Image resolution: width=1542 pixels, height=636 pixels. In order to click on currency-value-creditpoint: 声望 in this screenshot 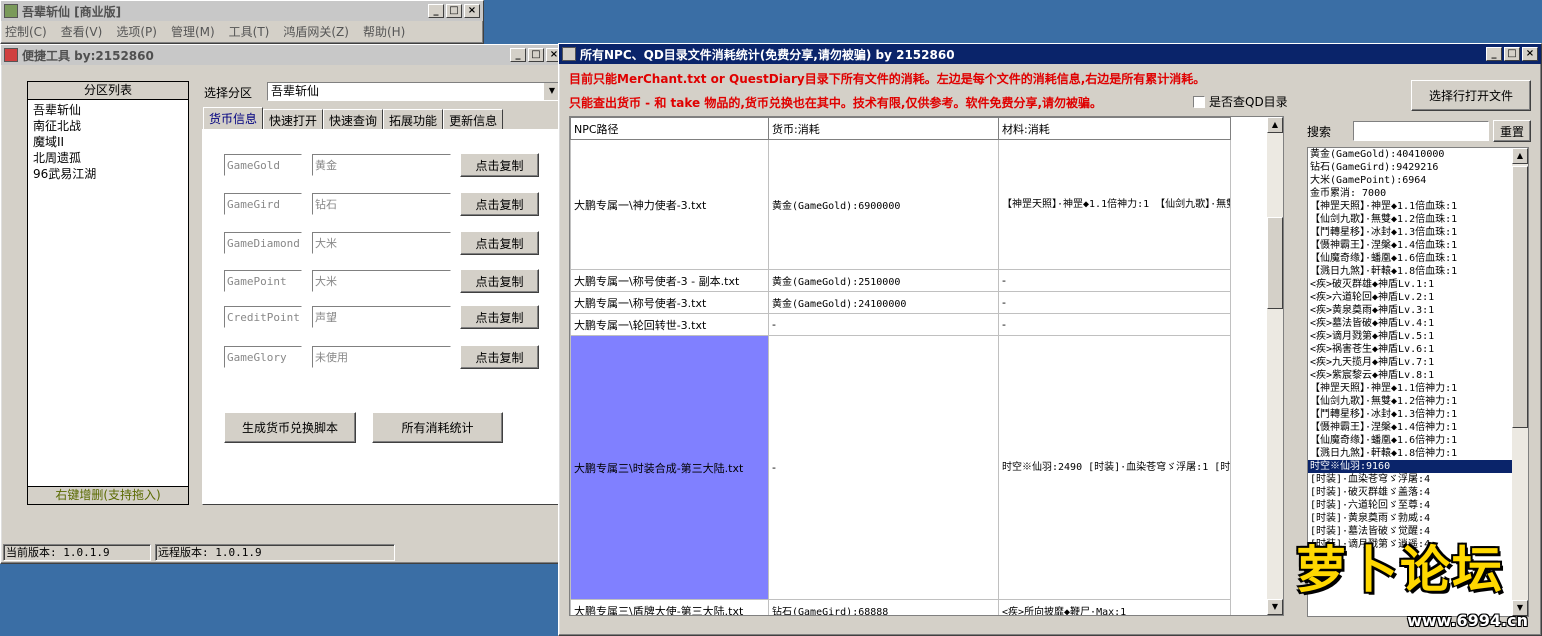, I will do `click(381, 317)`.